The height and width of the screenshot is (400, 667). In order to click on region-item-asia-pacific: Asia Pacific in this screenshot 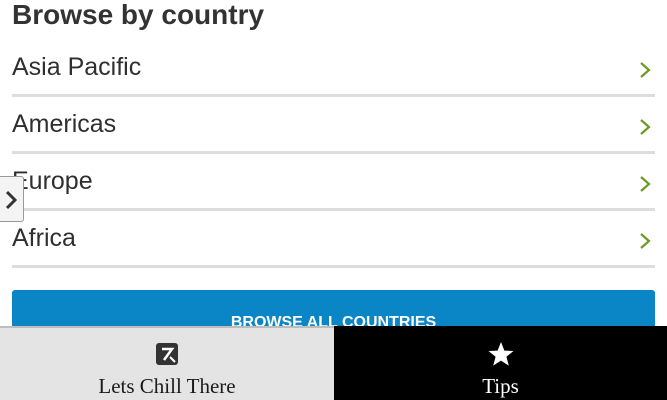, I will do `click(333, 68)`.